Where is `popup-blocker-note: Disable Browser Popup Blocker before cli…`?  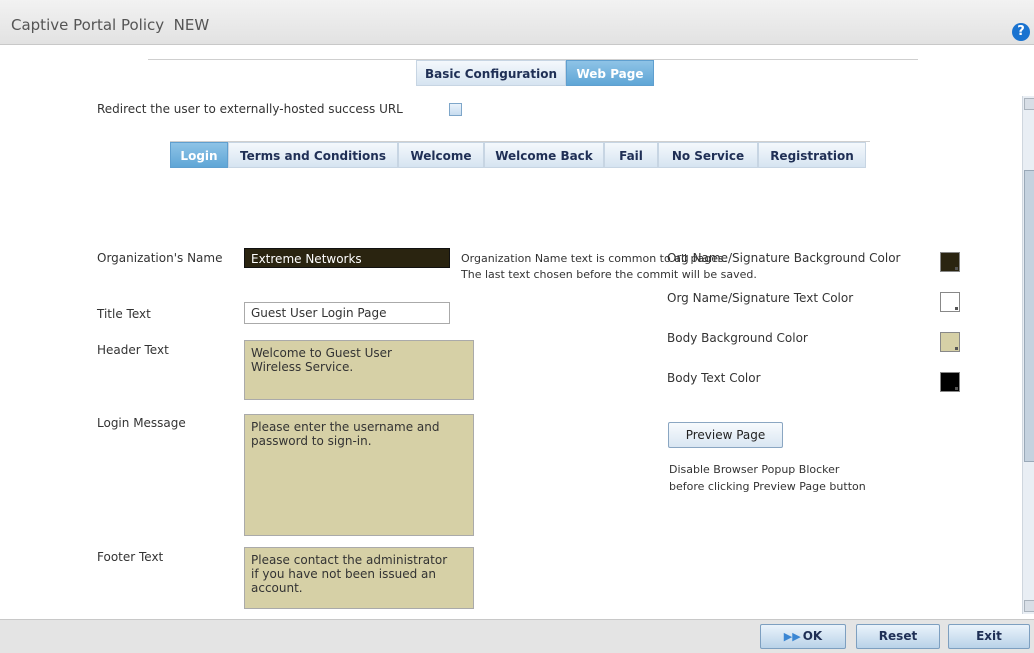 popup-blocker-note: Disable Browser Popup Blocker before cli… is located at coordinates (767, 478).